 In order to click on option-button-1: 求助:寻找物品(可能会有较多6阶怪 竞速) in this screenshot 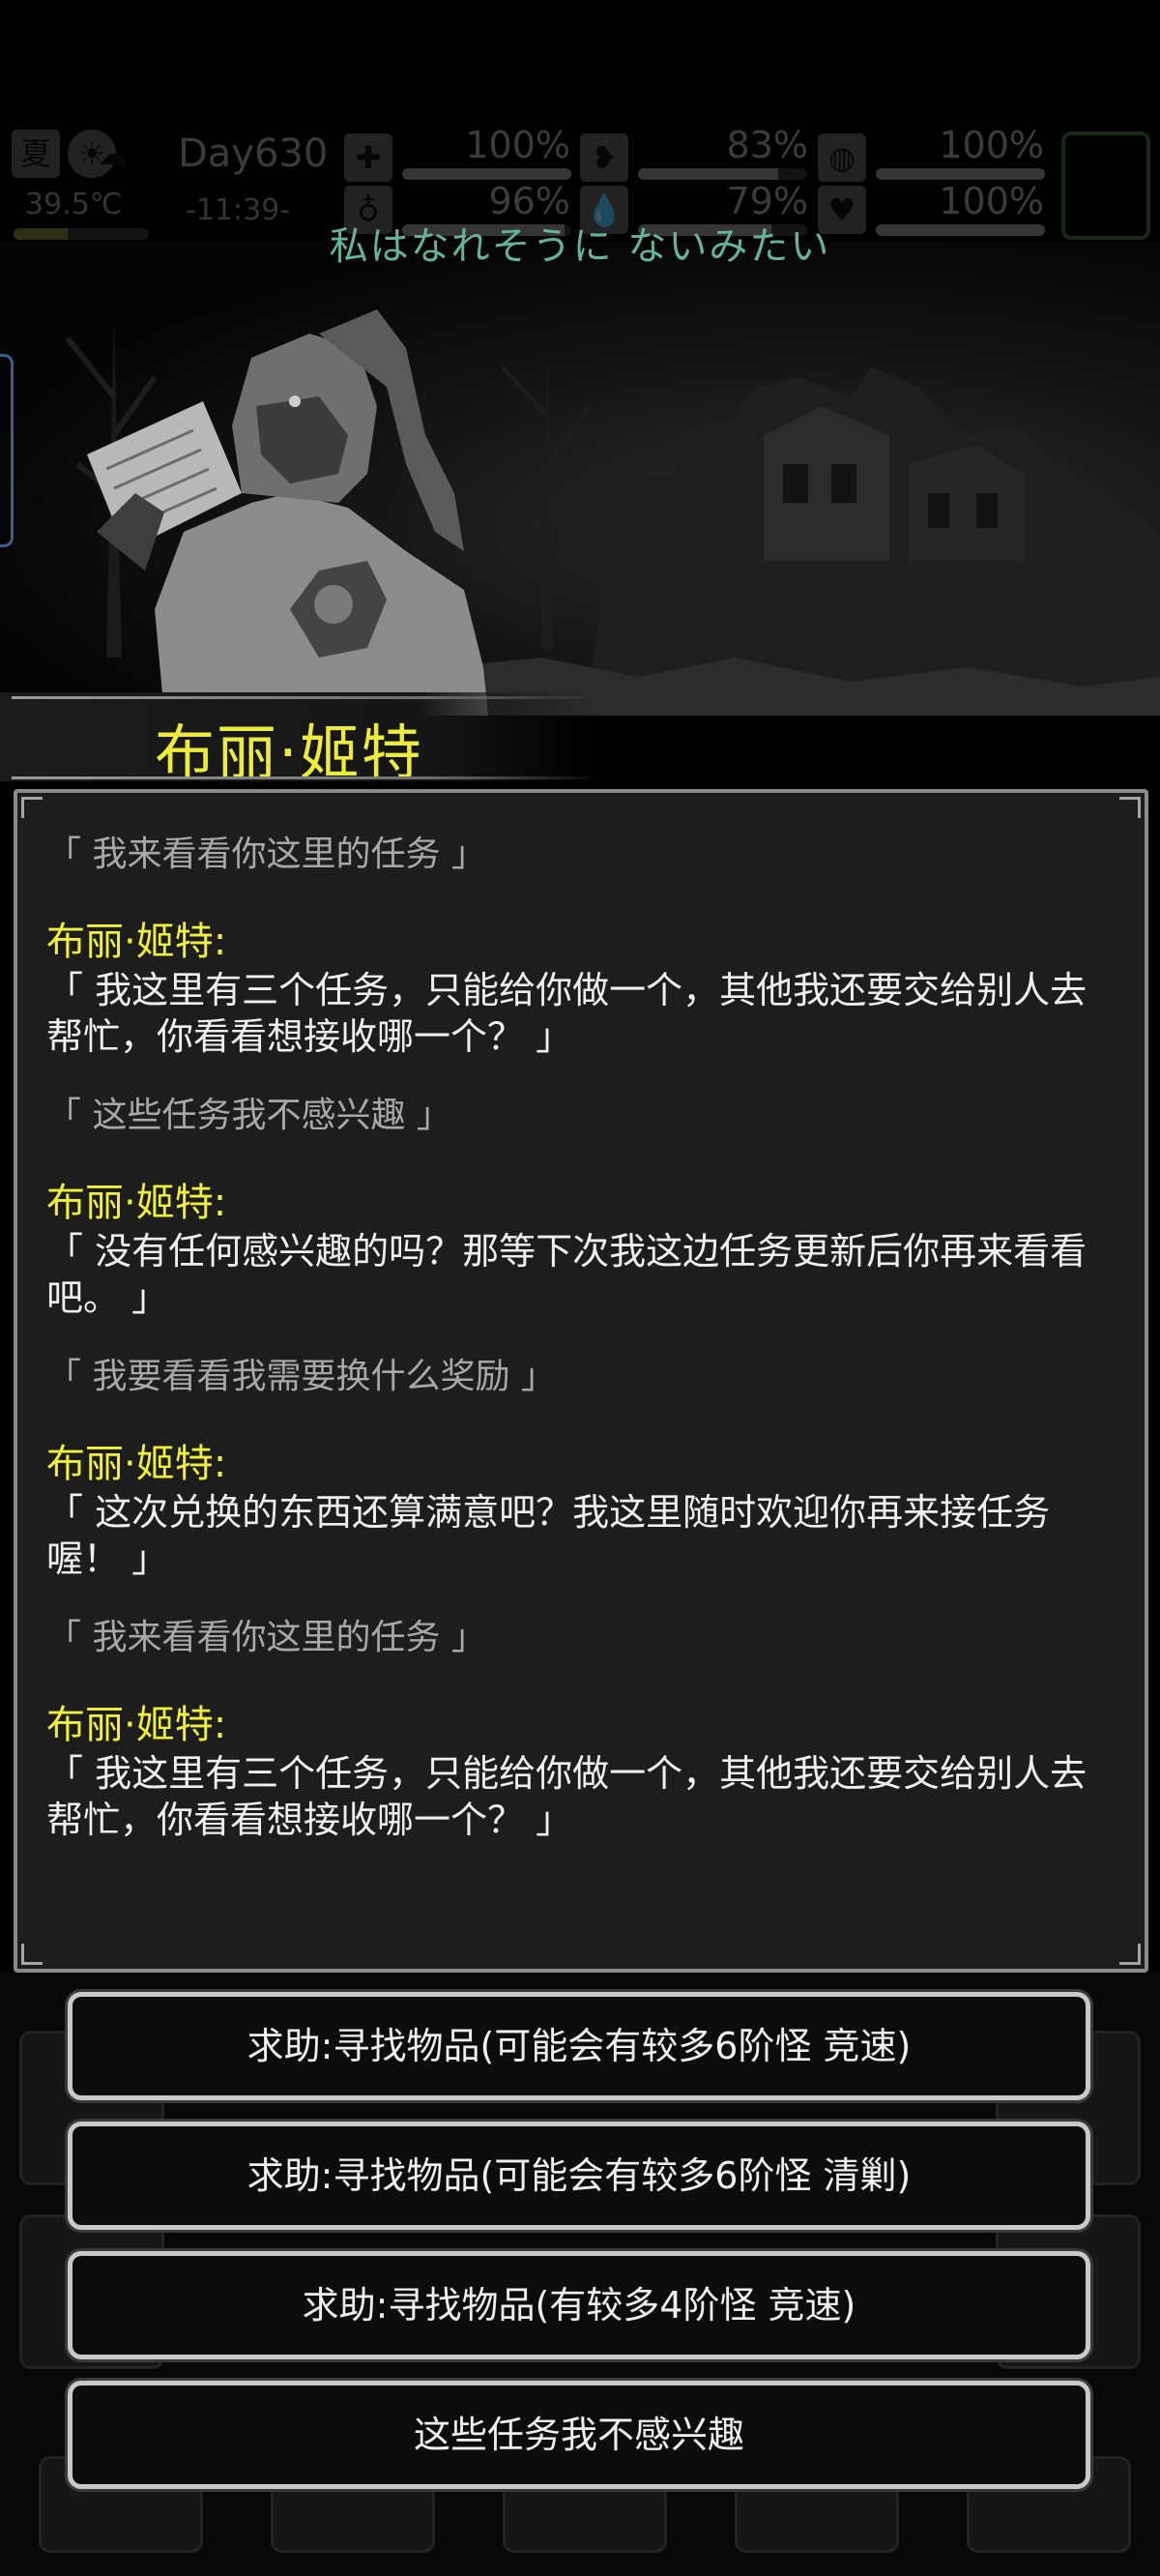, I will do `click(579, 2046)`.